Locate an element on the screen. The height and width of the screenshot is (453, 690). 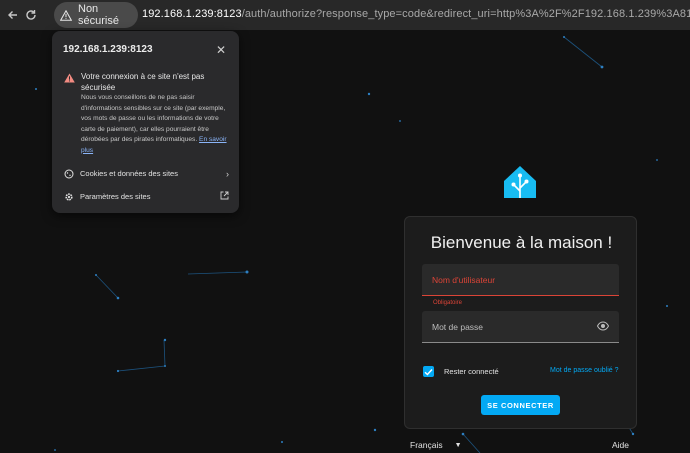
site-settings-row: Paramètres des sites is located at coordinates (146, 196).